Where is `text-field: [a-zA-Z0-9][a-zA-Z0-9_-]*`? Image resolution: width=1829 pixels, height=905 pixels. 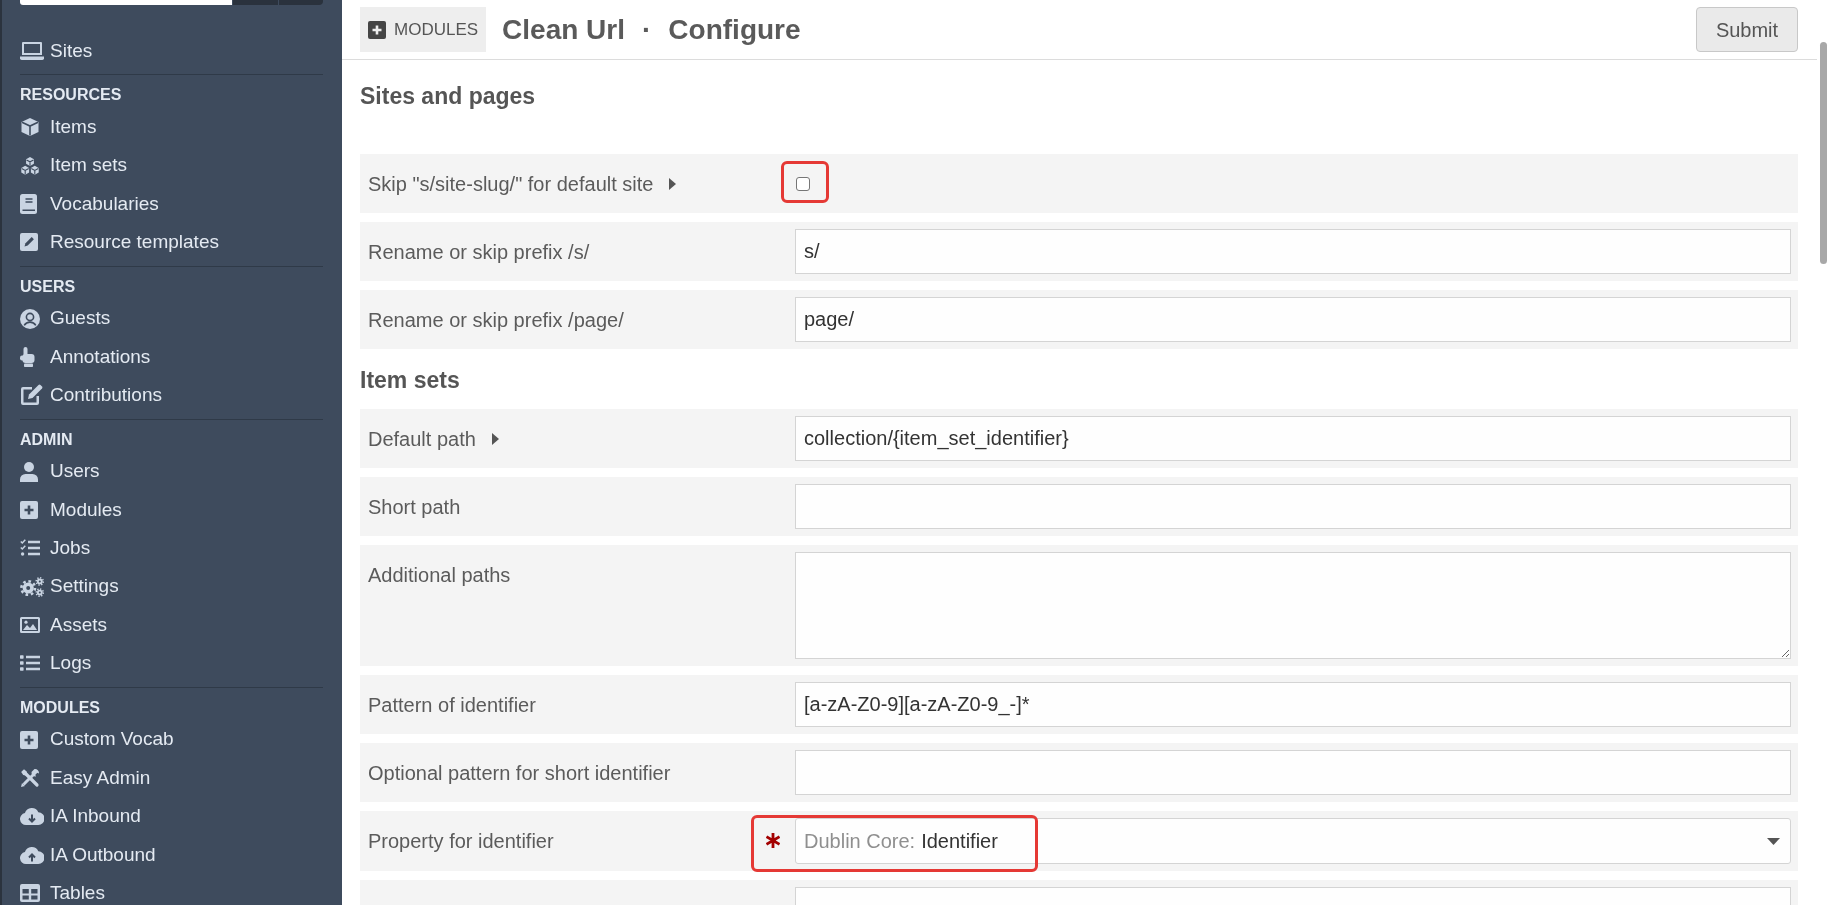
text-field: [a-zA-Z0-9][a-zA-Z0-9_-]* is located at coordinates (1293, 704).